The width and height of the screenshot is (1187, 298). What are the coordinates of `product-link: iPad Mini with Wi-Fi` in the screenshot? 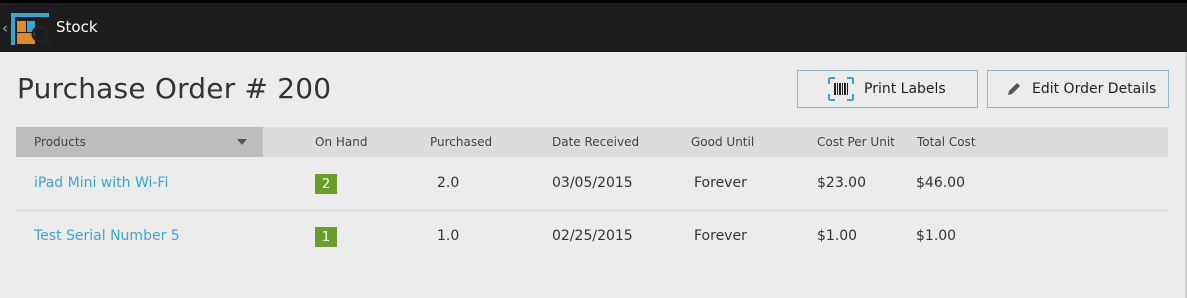 It's located at (101, 183).